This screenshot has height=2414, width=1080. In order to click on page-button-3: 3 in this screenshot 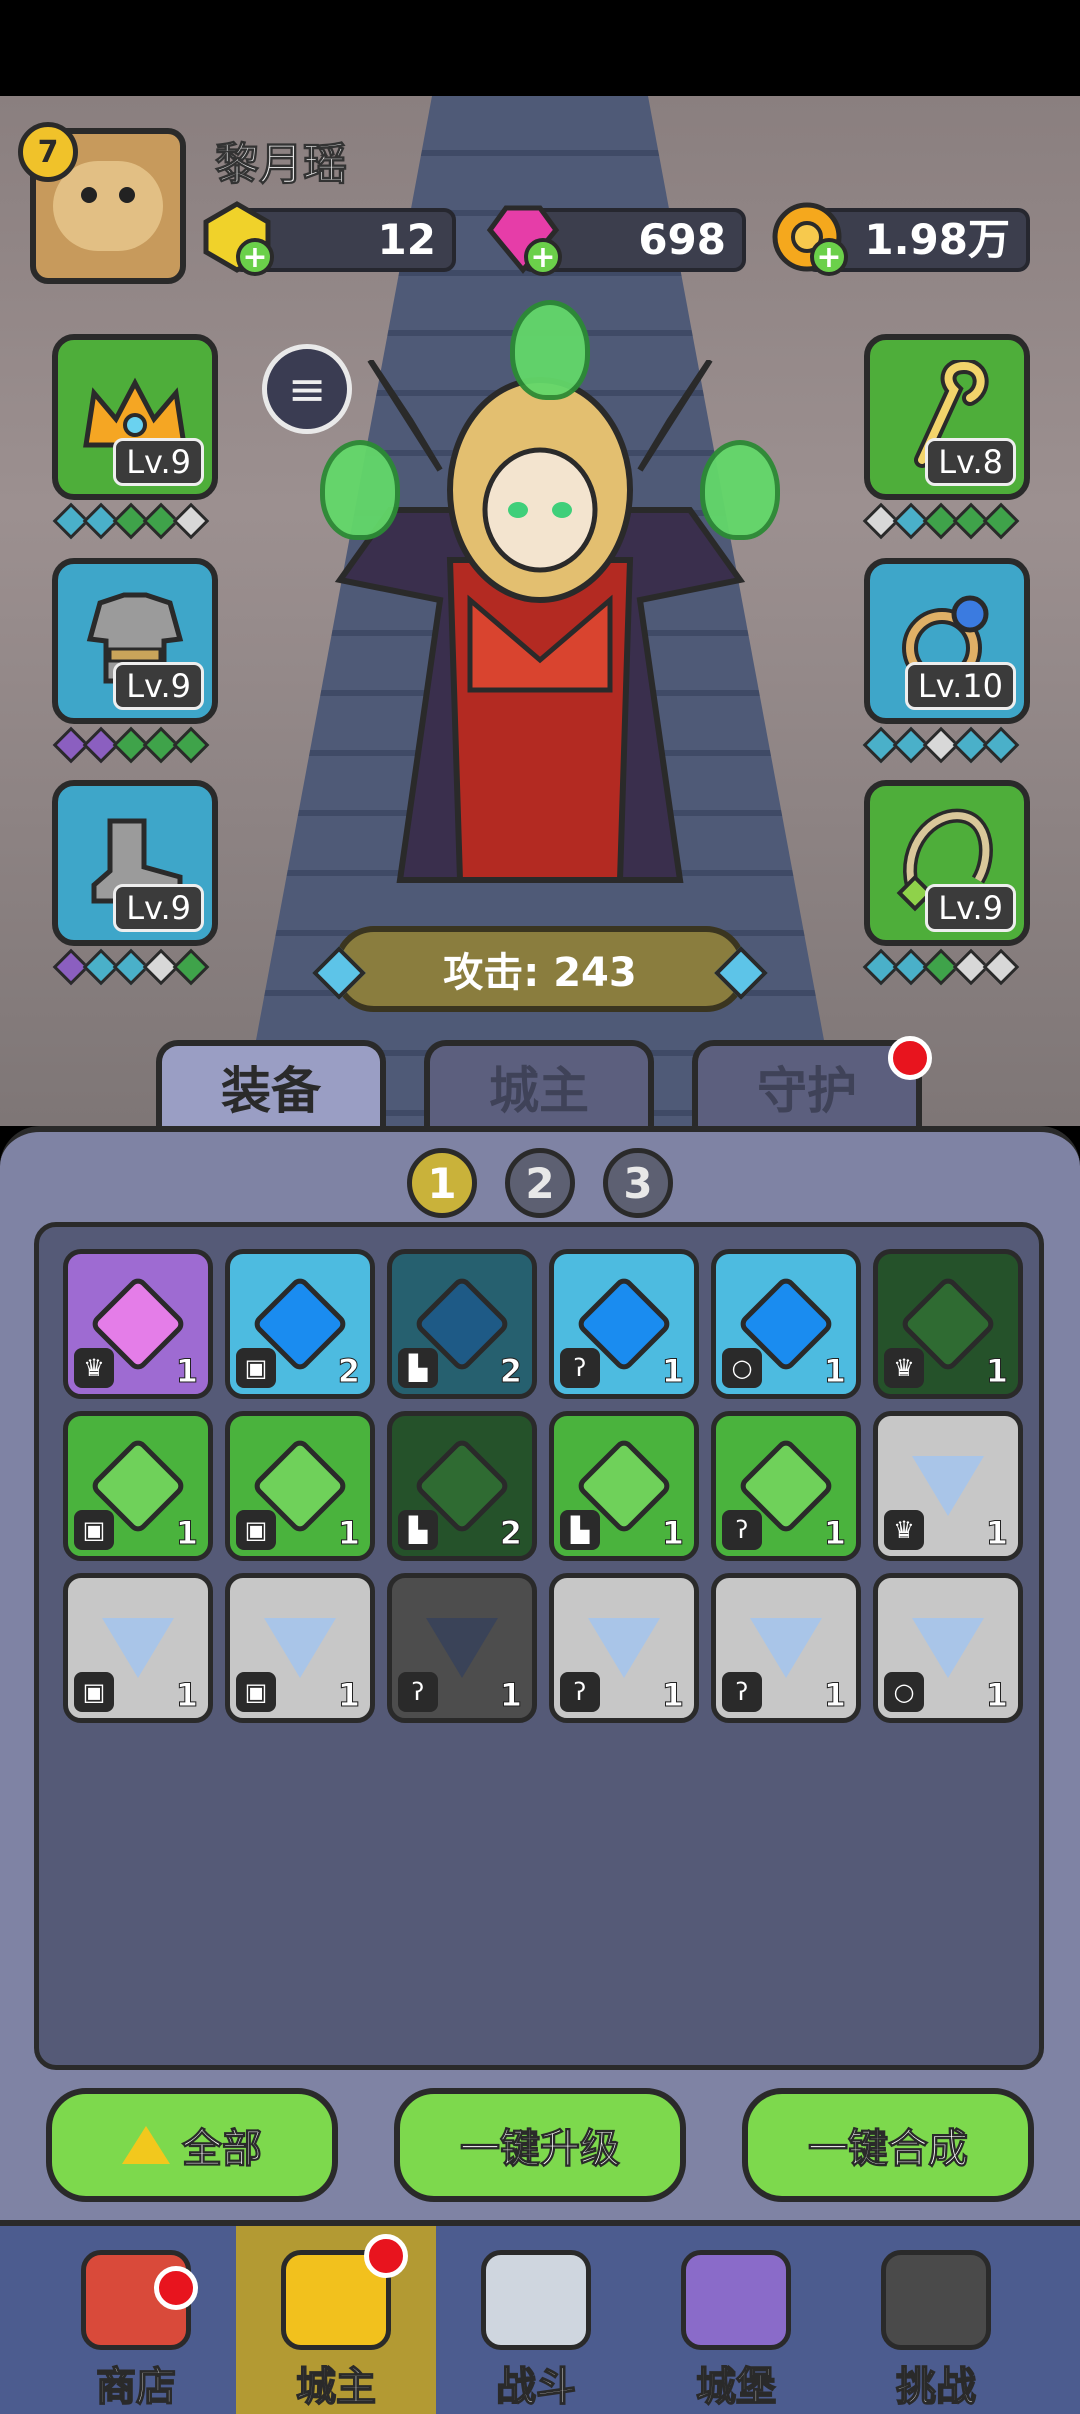, I will do `click(638, 1183)`.